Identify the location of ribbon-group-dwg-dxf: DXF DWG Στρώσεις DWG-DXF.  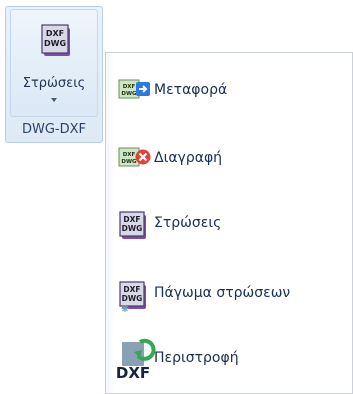
(54, 74).